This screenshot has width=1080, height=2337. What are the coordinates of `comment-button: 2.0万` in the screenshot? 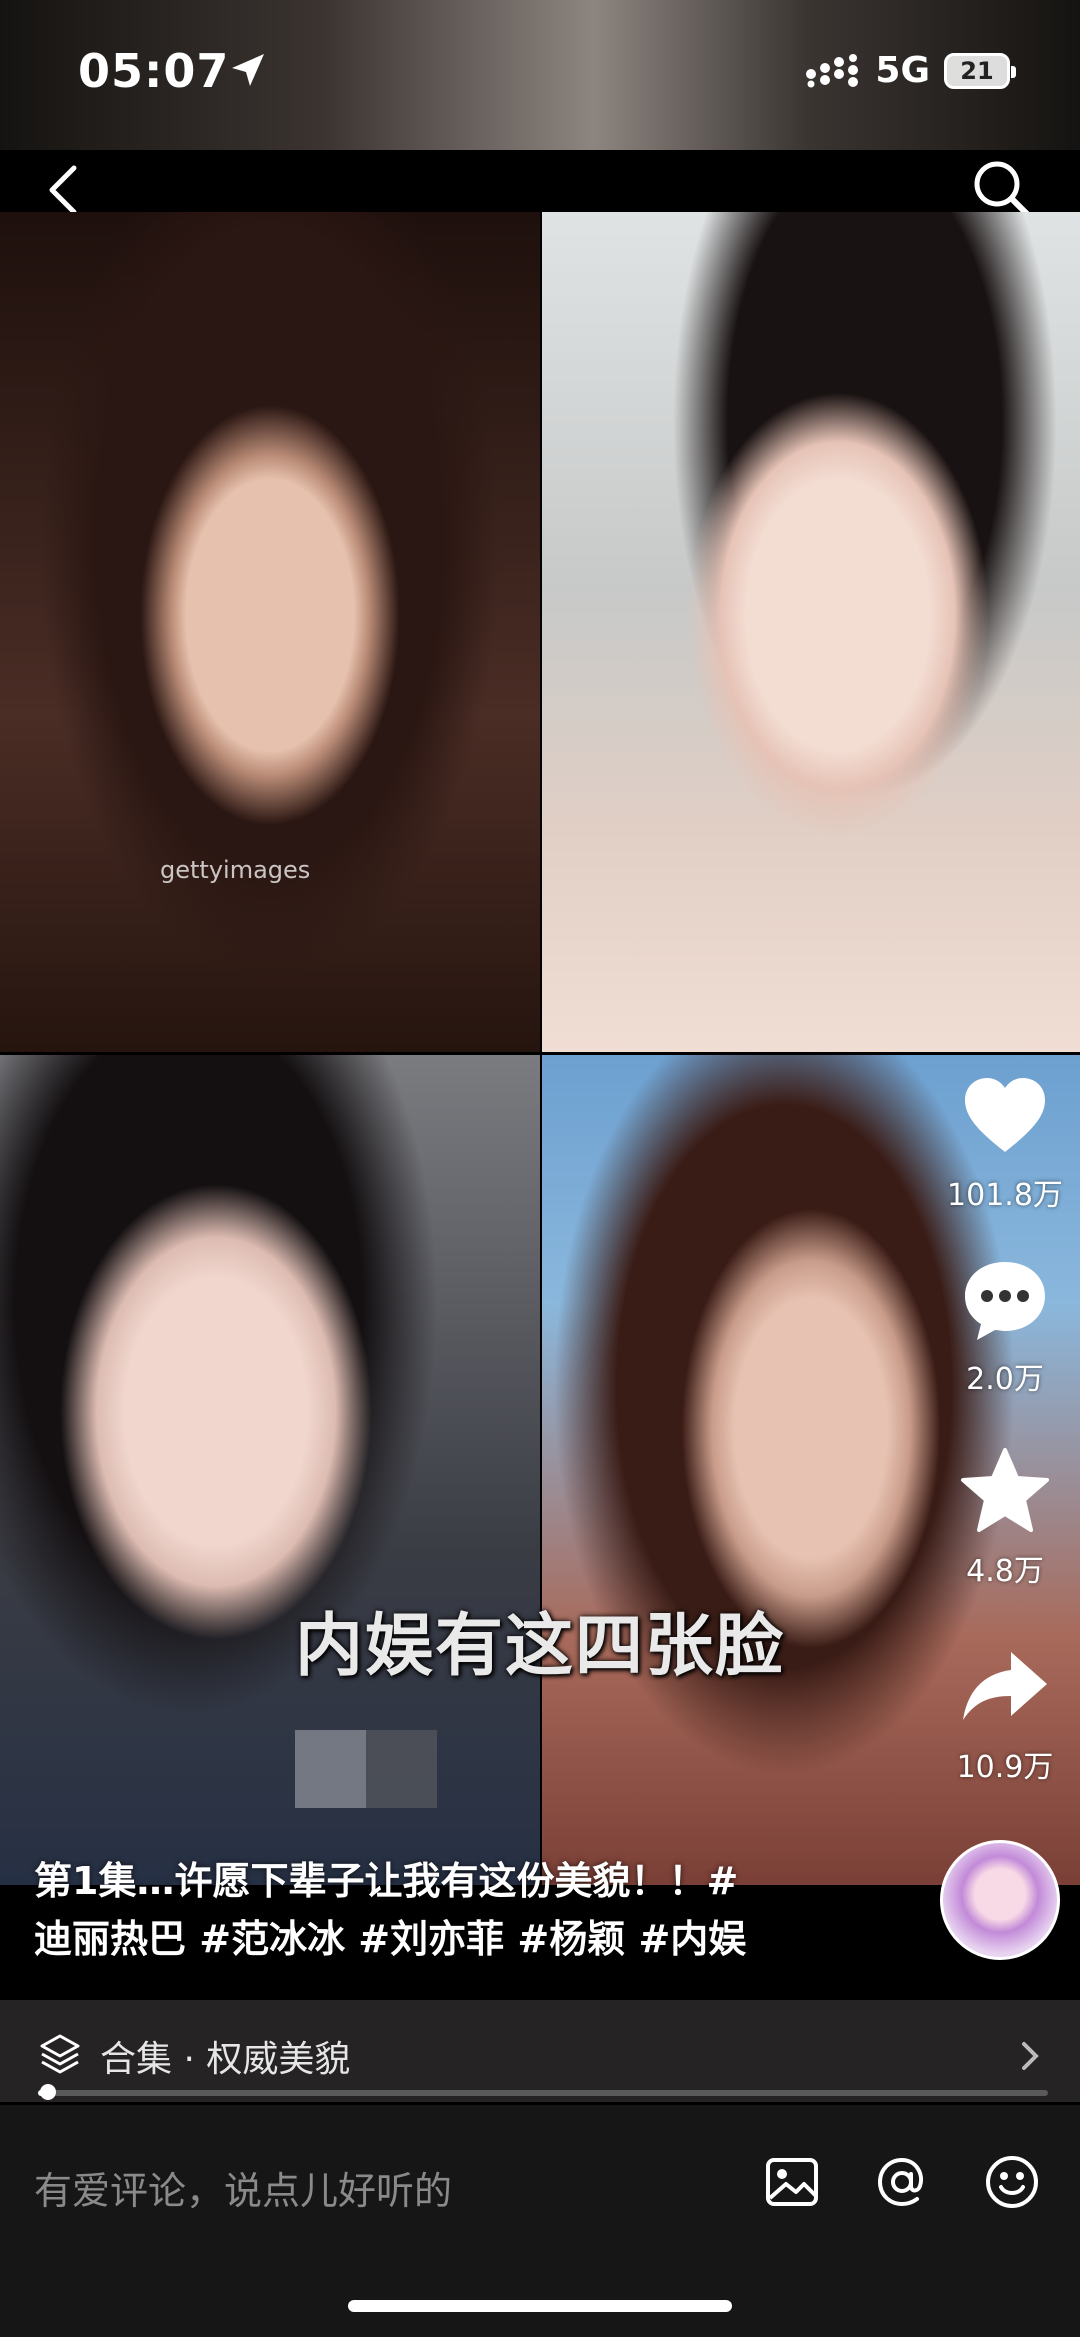 It's located at (1005, 1325).